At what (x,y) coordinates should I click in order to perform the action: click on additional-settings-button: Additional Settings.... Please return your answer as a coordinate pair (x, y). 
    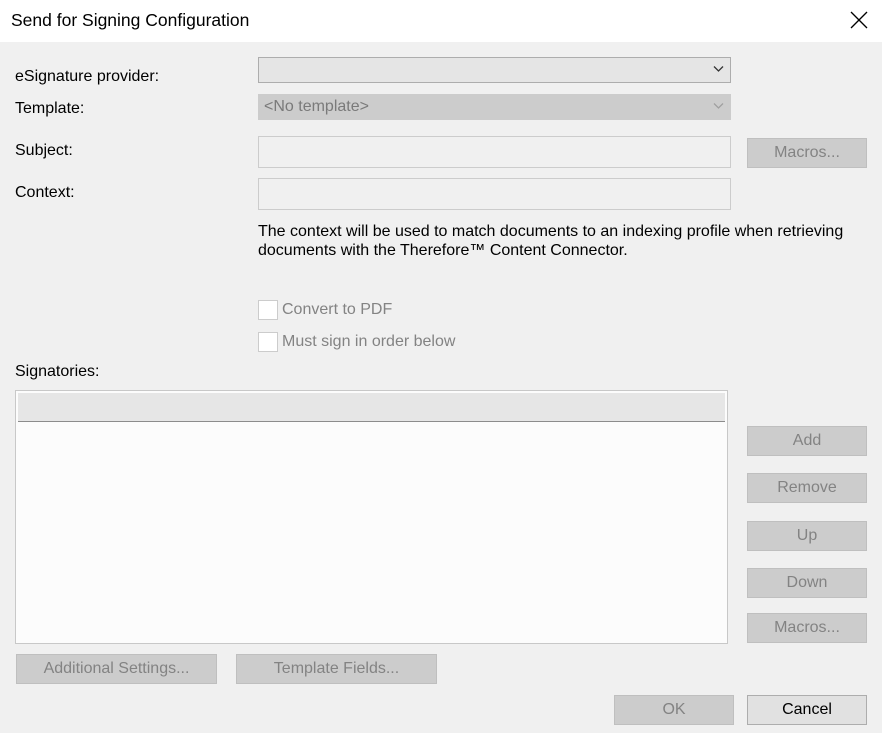
    Looking at the image, I should click on (116, 669).